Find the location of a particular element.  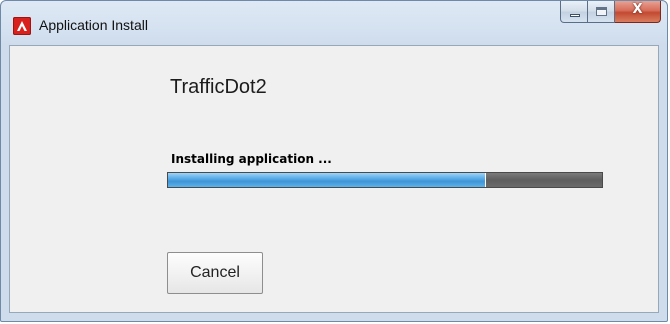

minimize-icon is located at coordinates (575, 15).